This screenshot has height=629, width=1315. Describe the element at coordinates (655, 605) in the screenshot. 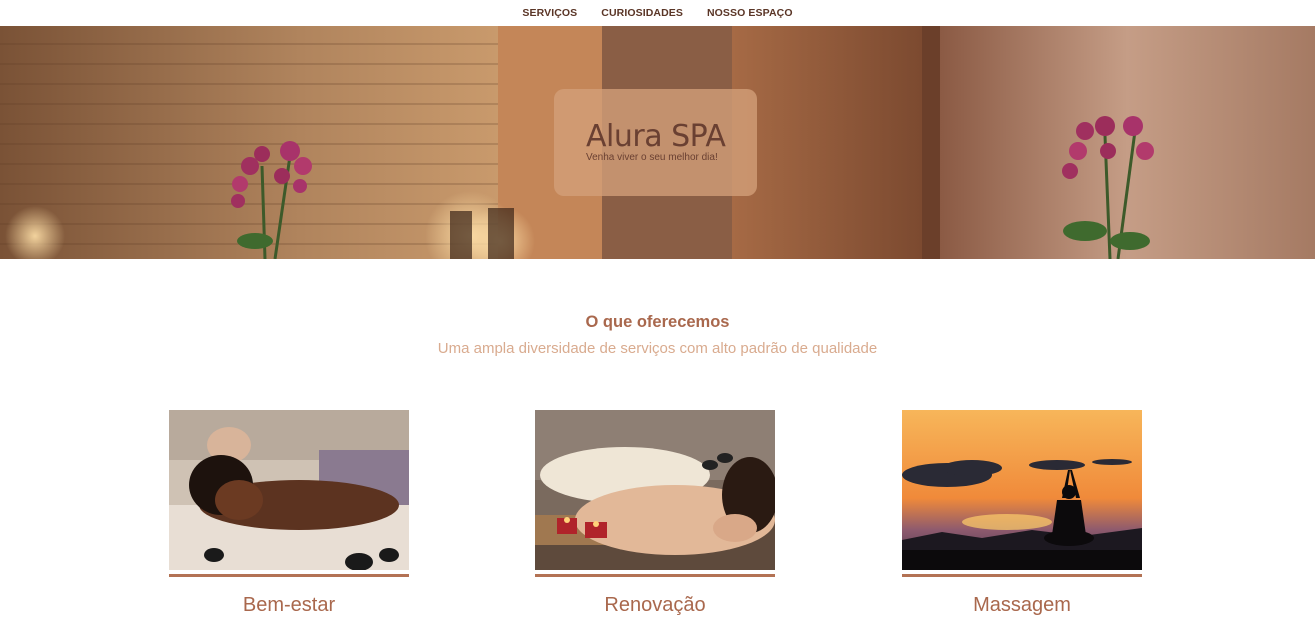

I see `card-label-renovacao: Renovação` at that location.